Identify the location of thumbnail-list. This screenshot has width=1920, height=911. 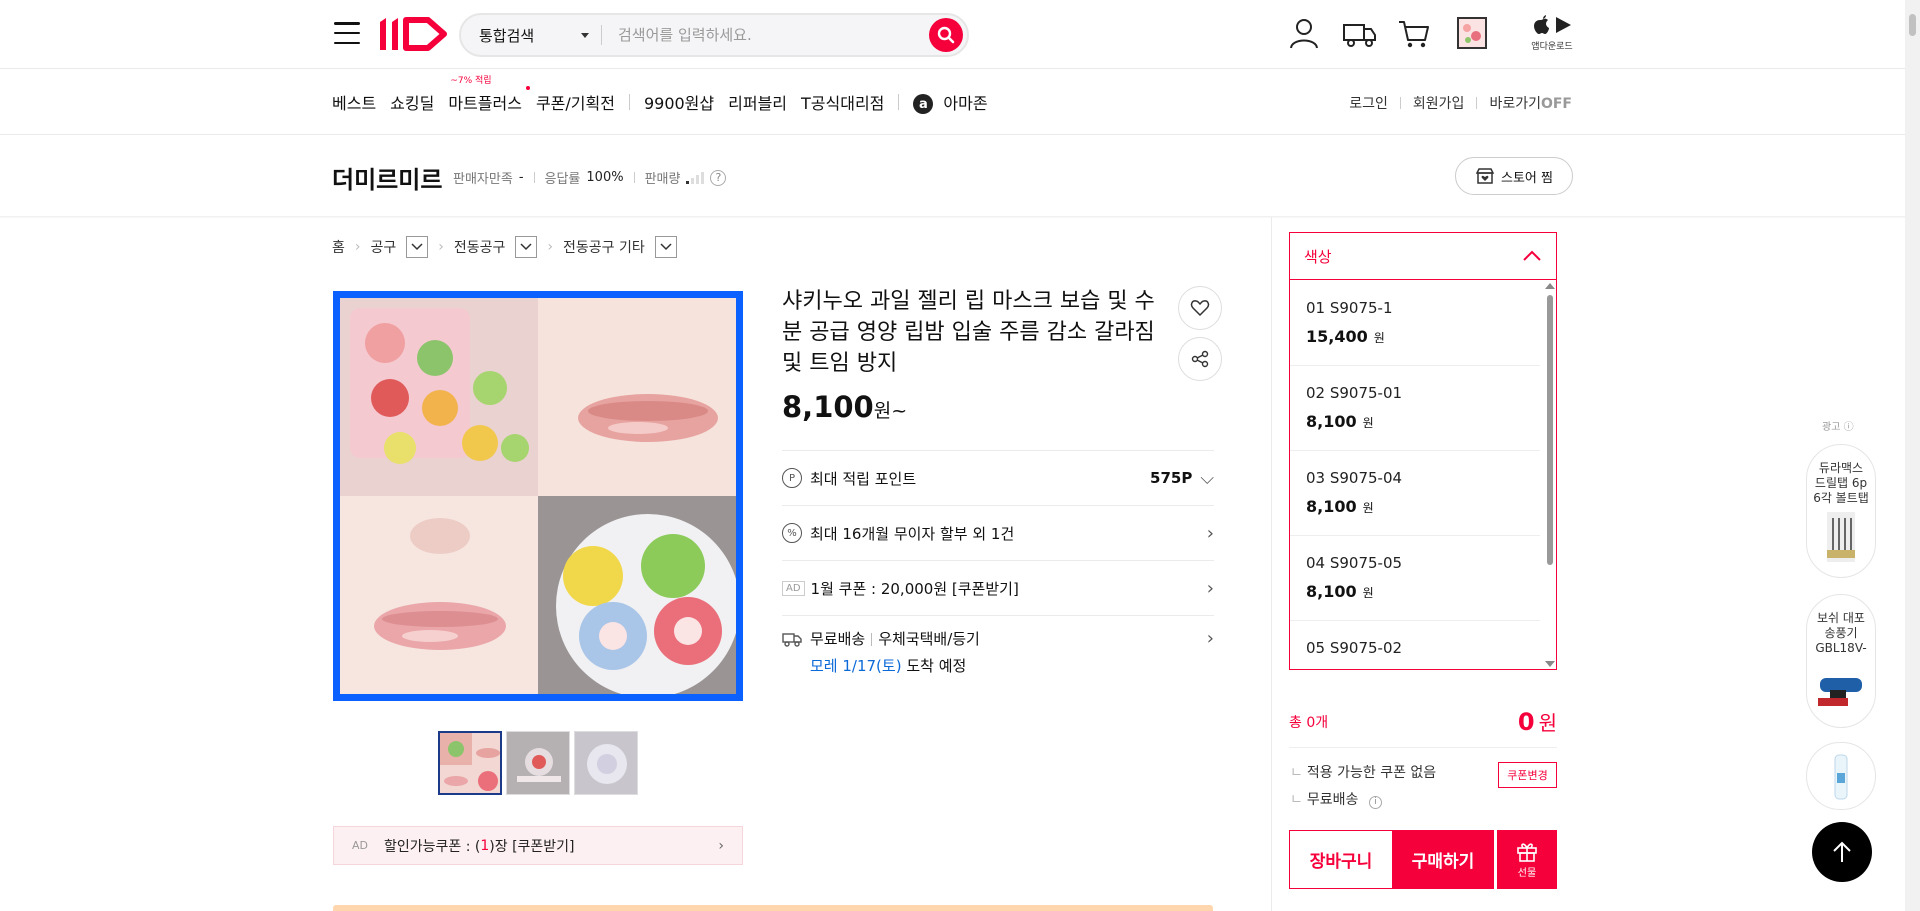
(538, 763).